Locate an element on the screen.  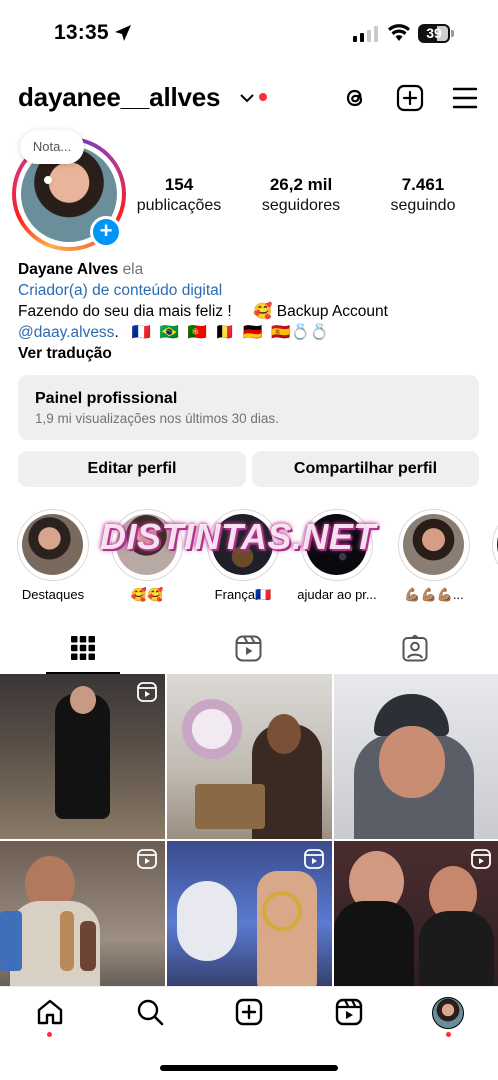
notification-dot is located at coordinates (263, 97).